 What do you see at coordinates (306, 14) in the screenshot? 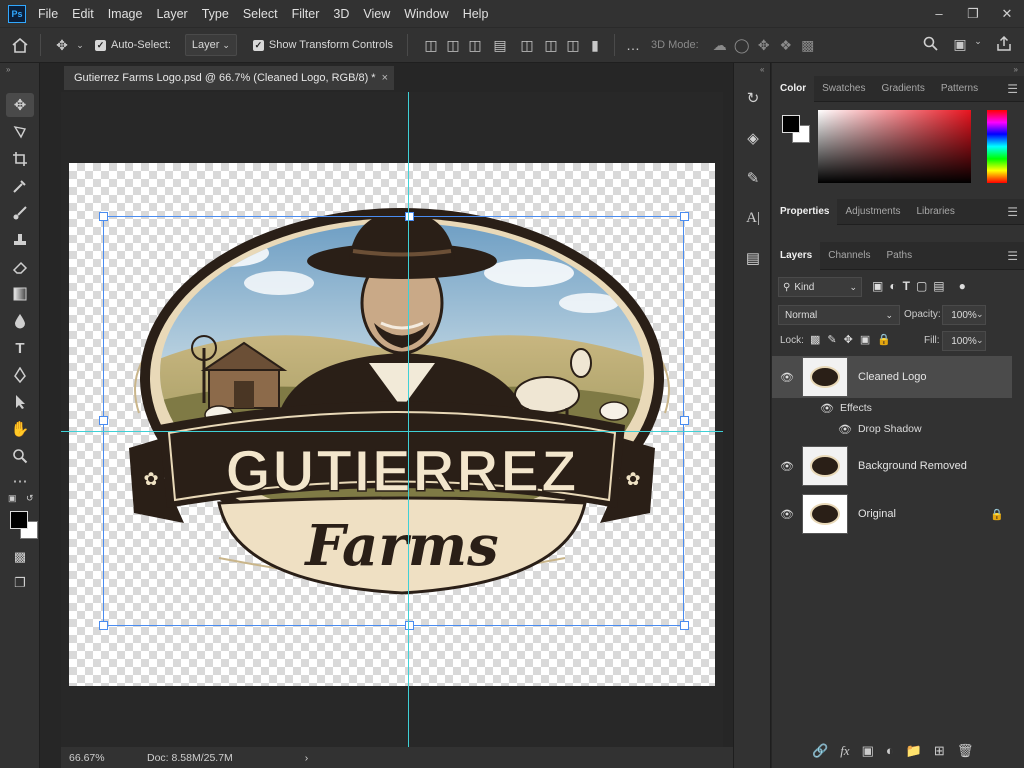
I see `menu-filter: Filter` at bounding box center [306, 14].